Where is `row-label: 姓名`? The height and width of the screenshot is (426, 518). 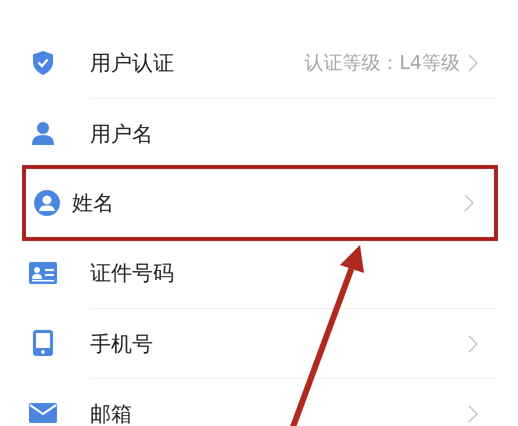 row-label: 姓名 is located at coordinates (93, 203).